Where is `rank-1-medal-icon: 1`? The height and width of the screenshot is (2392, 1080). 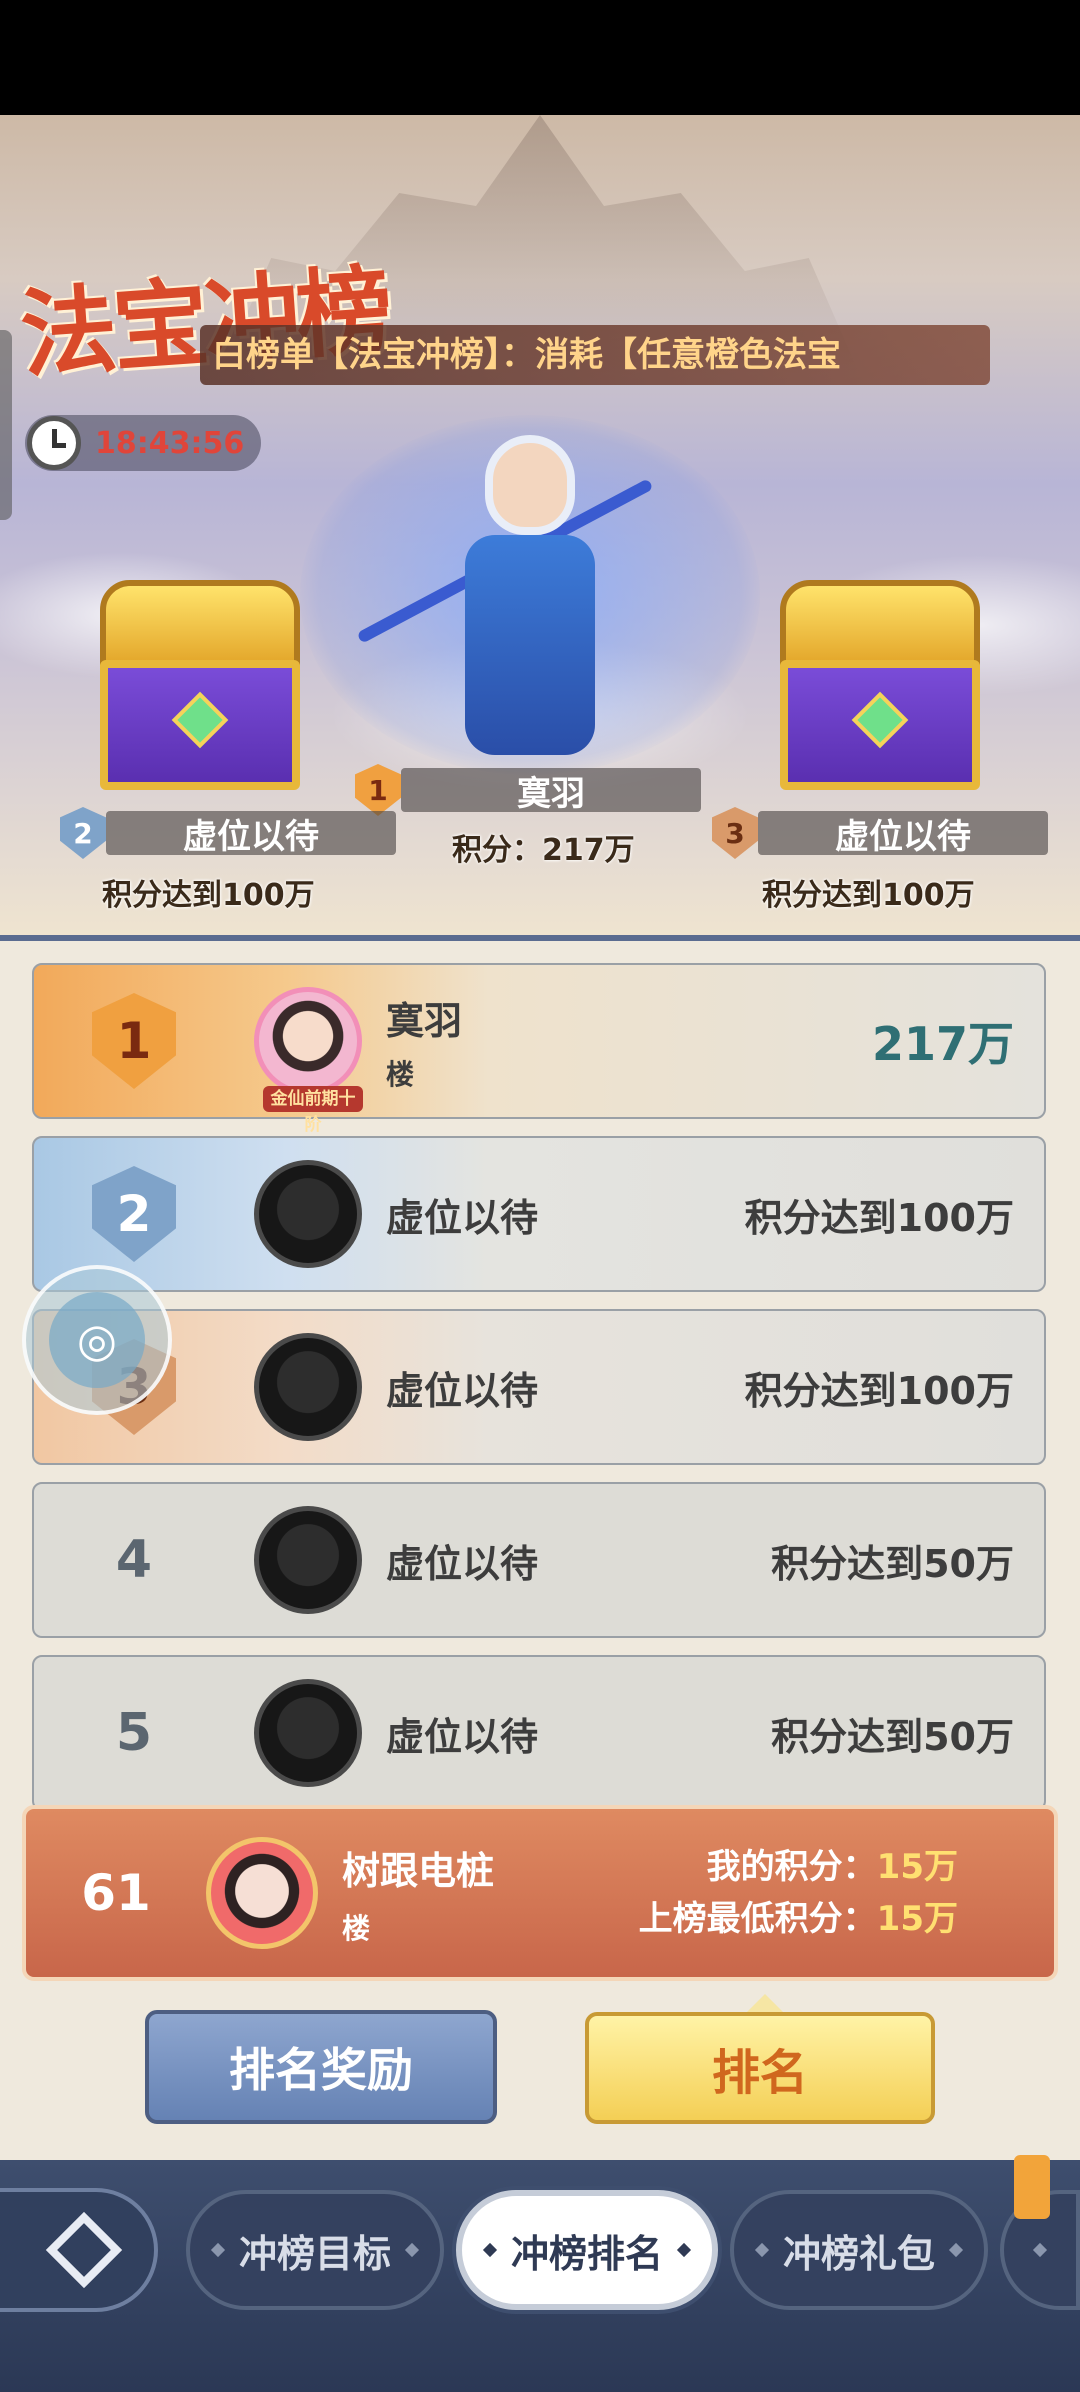
rank-1-medal-icon: 1 is located at coordinates (134, 1041).